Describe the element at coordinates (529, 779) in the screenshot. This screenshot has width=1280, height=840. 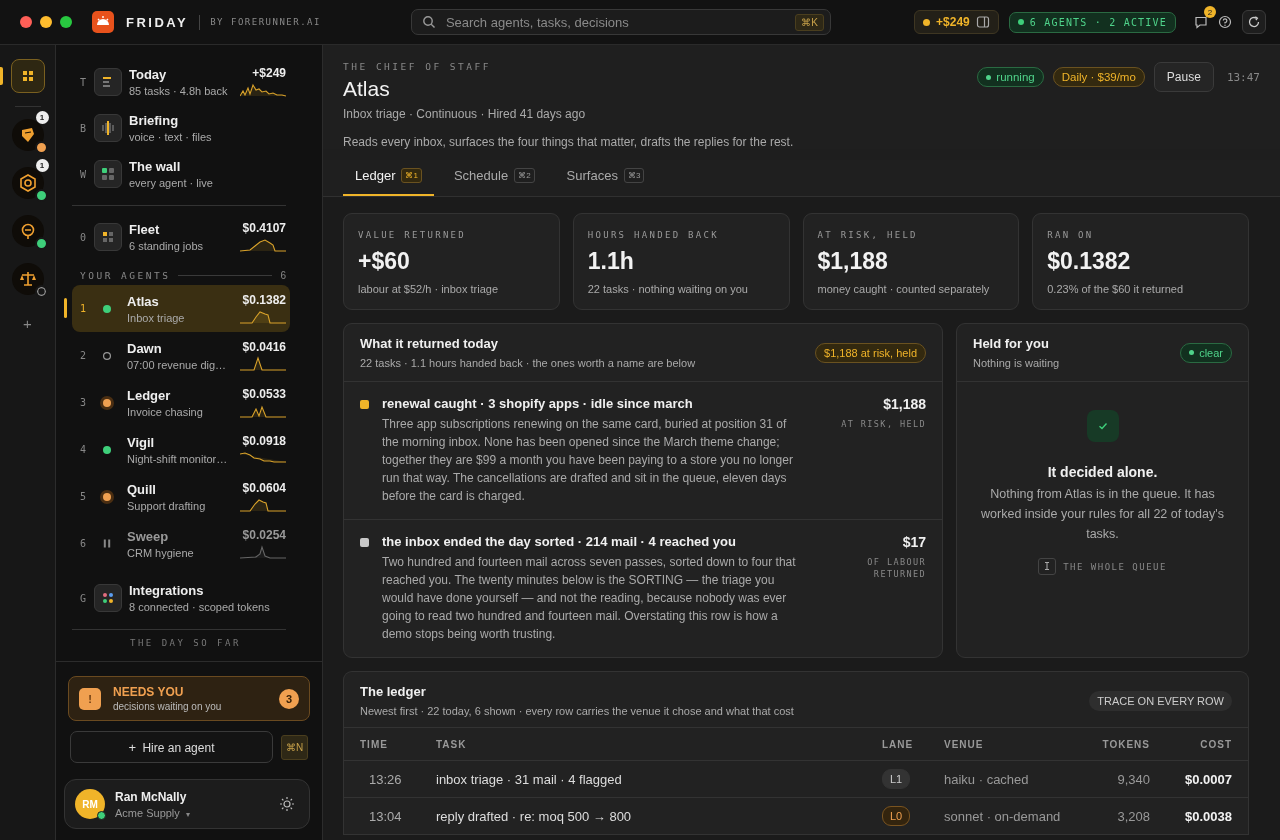
I see `table-cell-text: inbox triage · 31 mail · 4 flagged` at that location.